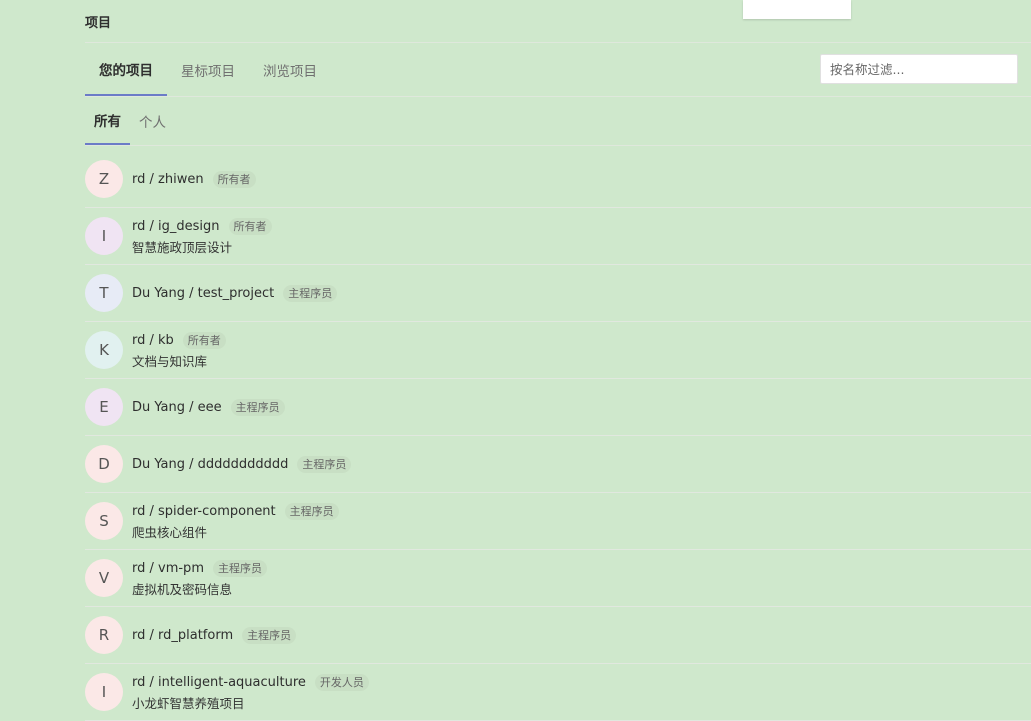 This screenshot has width=1031, height=721. What do you see at coordinates (104, 635) in the screenshot?
I see `project-avatar: R` at bounding box center [104, 635].